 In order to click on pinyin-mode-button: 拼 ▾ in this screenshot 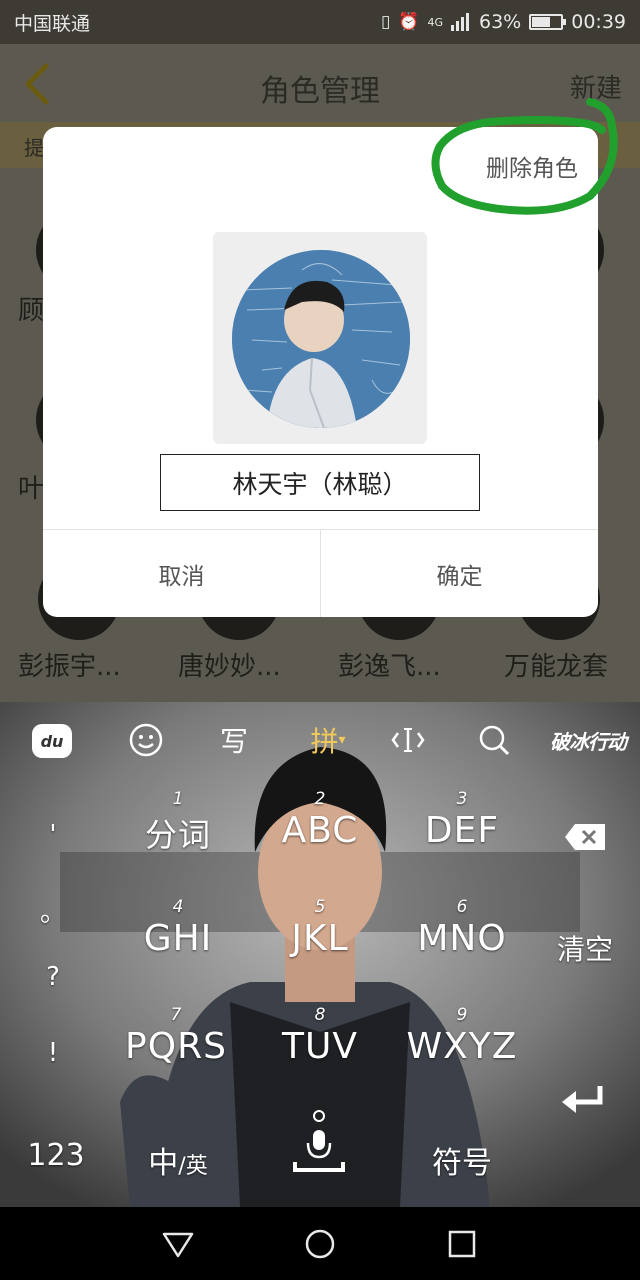, I will do `click(328, 740)`.